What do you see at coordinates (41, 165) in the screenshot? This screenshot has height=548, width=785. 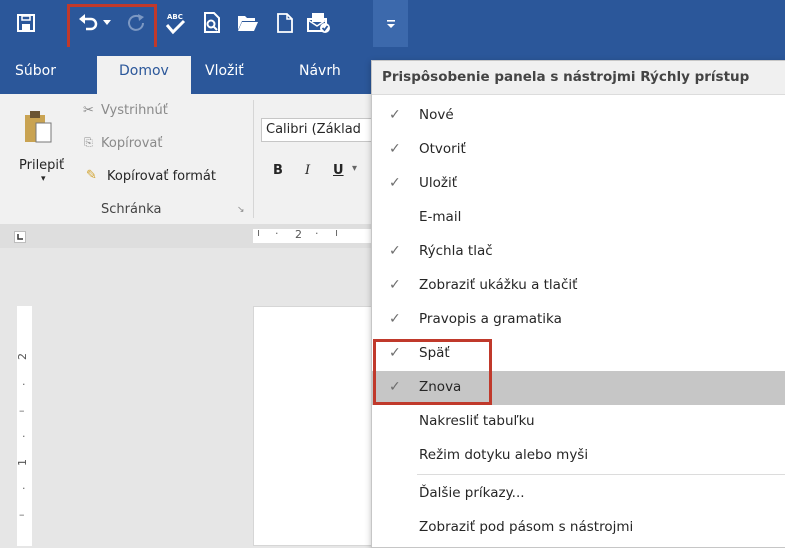 I see `paste-button-label: Prilepiť` at bounding box center [41, 165].